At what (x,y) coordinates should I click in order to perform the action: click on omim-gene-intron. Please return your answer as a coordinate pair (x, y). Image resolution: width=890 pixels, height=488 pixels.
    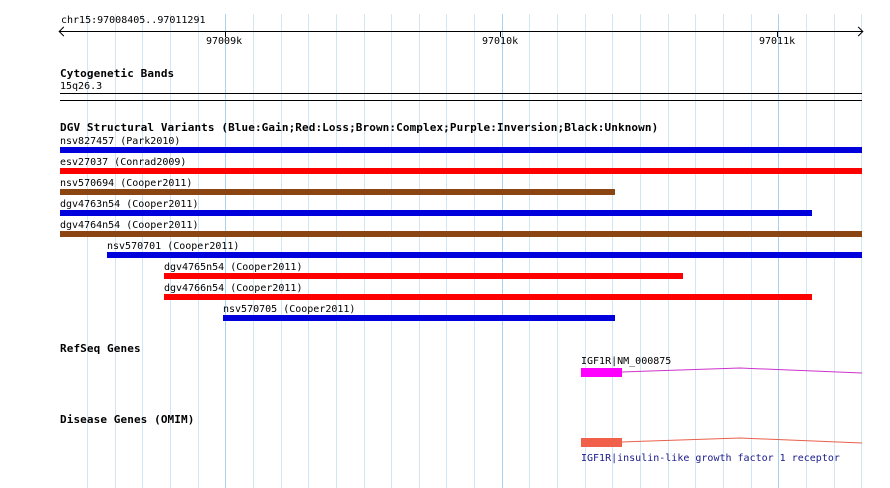
    Looking at the image, I should click on (742, 440).